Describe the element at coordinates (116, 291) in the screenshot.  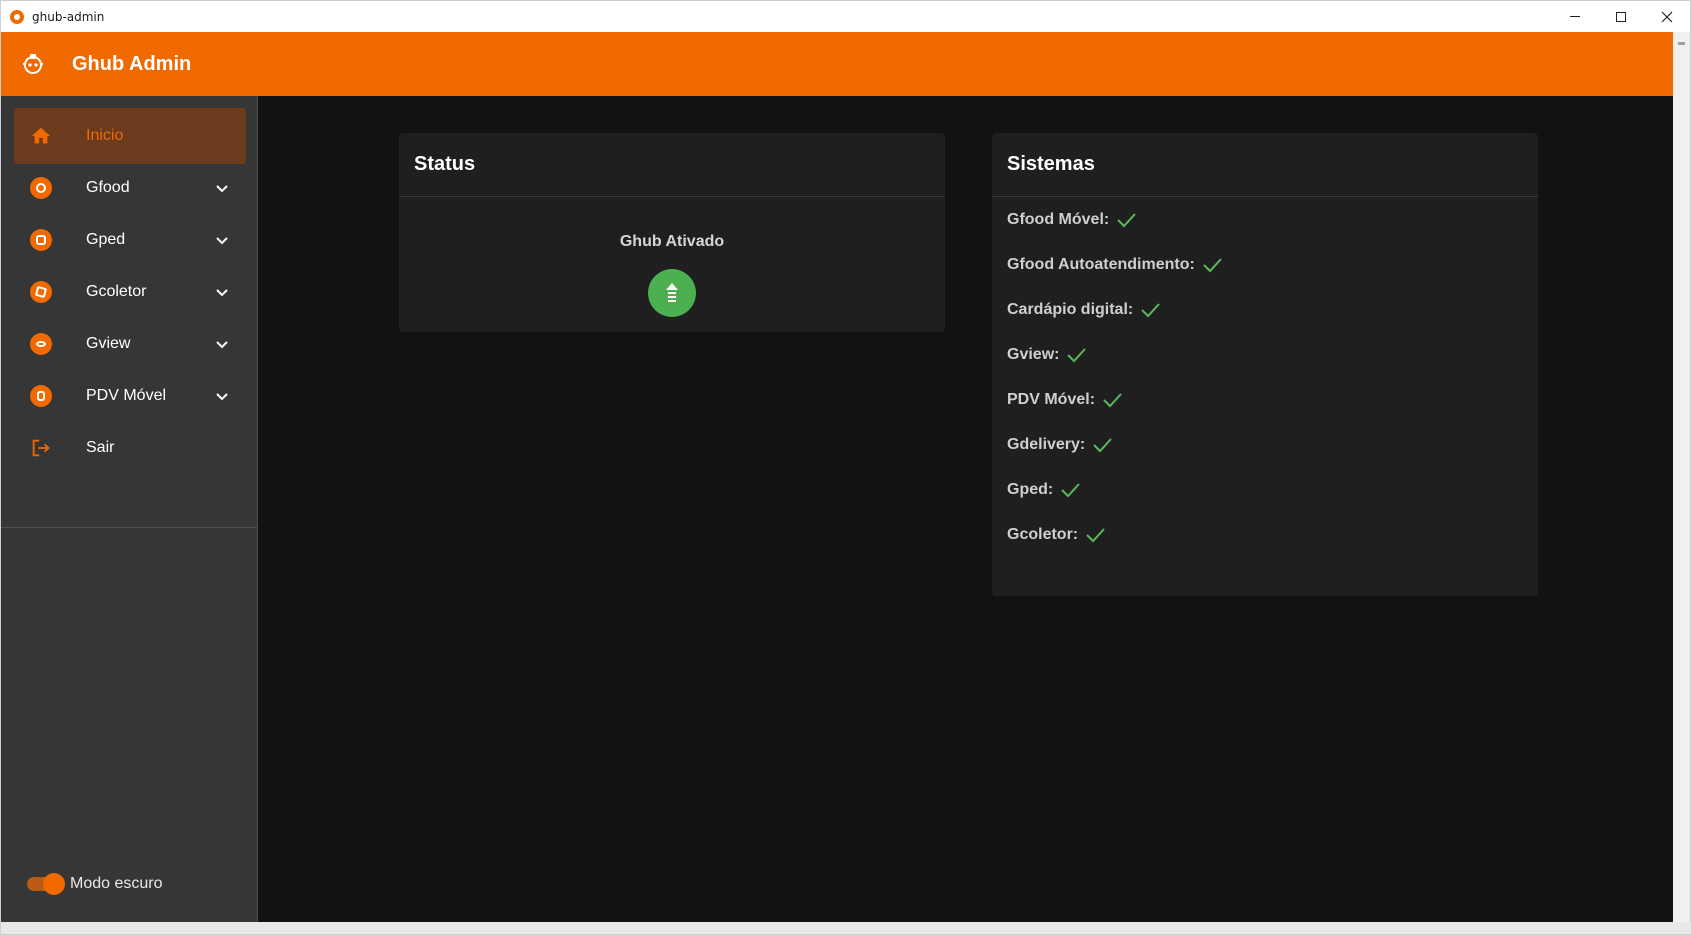
I see `sidebar-item-label: Gcoletor` at that location.